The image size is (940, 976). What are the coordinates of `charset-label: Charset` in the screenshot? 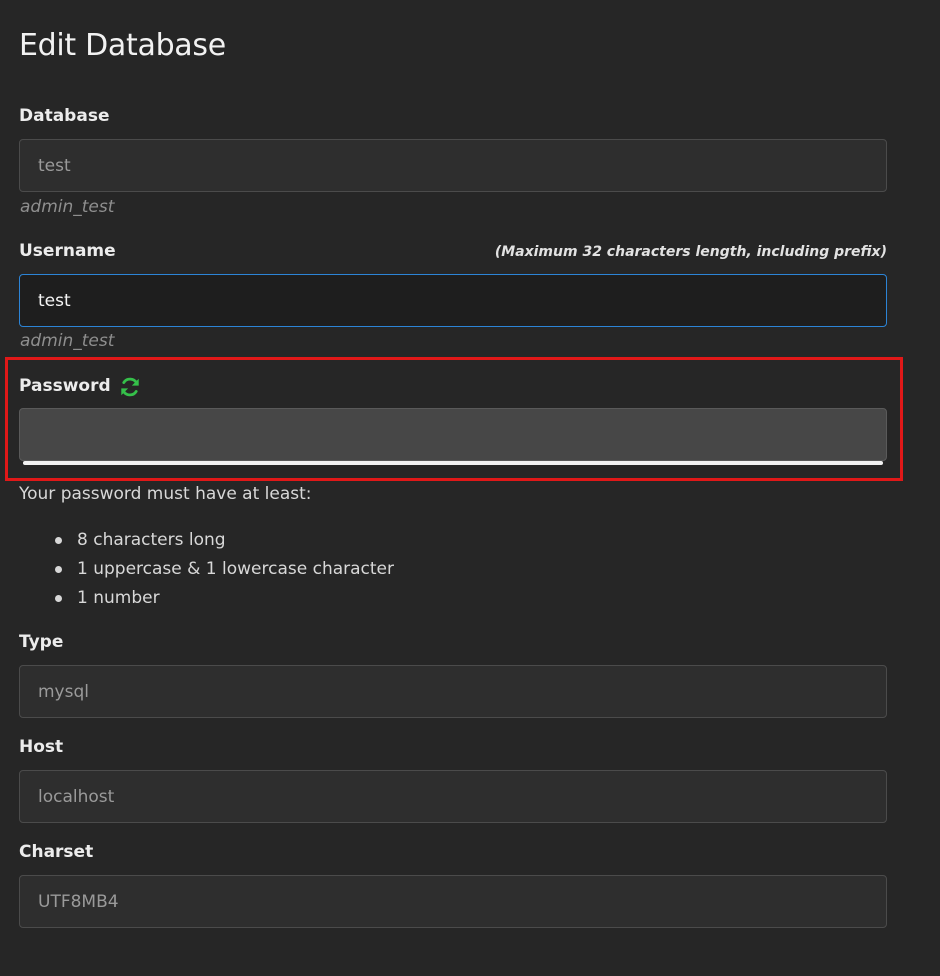 It's located at (56, 852).